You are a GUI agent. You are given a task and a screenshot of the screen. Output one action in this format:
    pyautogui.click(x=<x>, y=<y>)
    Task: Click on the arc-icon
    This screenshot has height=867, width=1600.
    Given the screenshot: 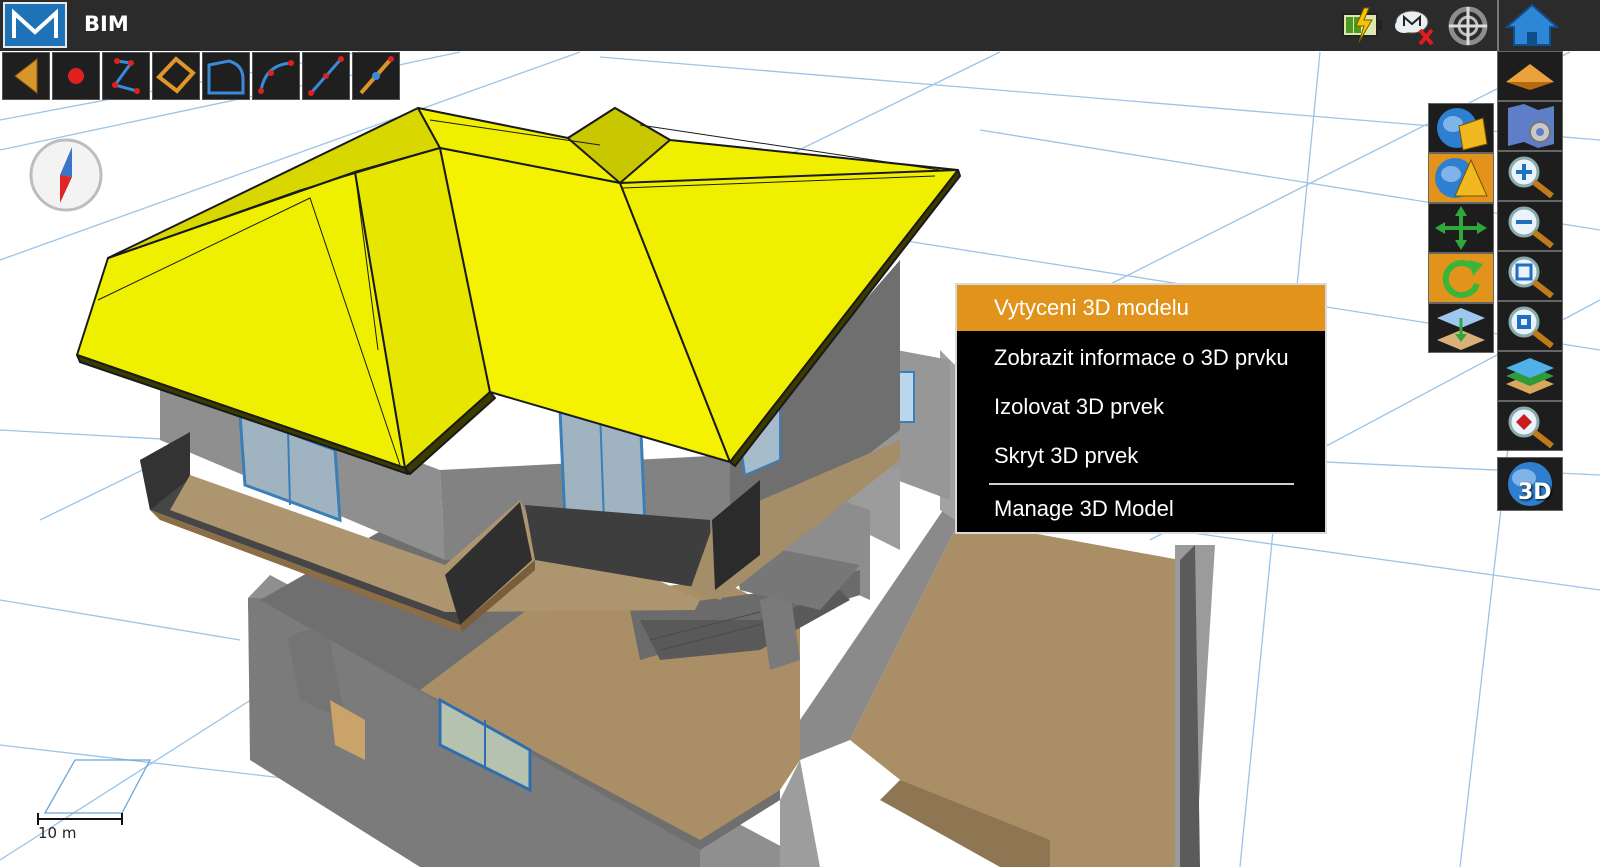 What is the action you would take?
    pyautogui.click(x=276, y=76)
    